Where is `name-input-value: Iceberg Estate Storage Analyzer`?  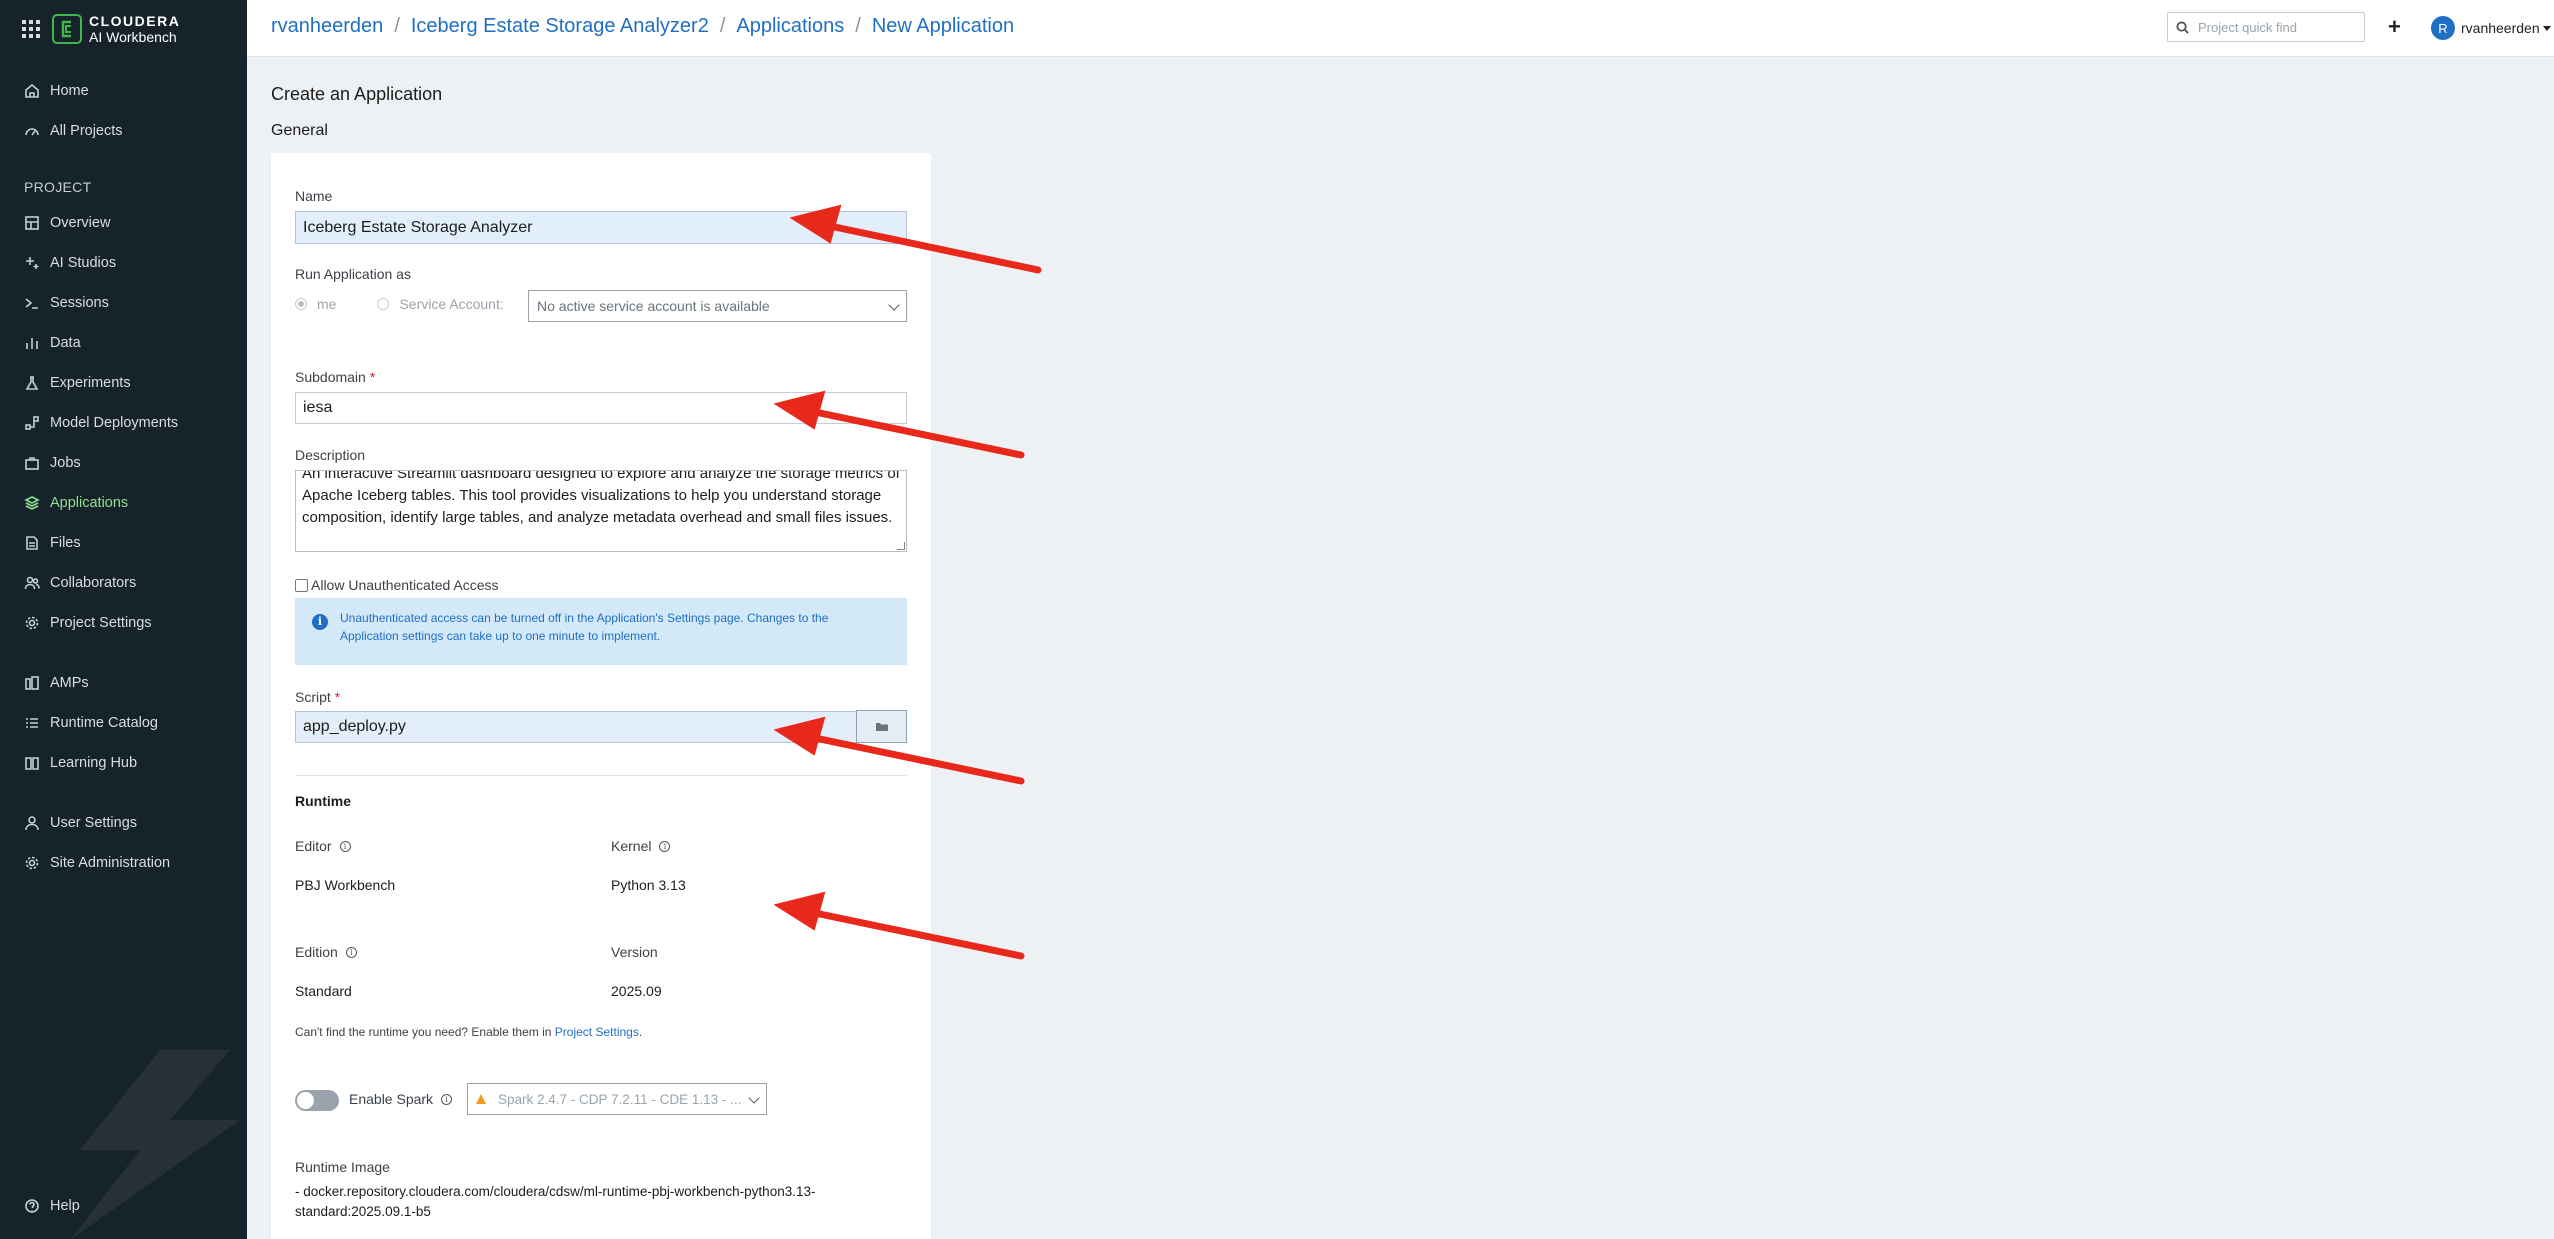 name-input-value: Iceberg Estate Storage Analyzer is located at coordinates (418, 227).